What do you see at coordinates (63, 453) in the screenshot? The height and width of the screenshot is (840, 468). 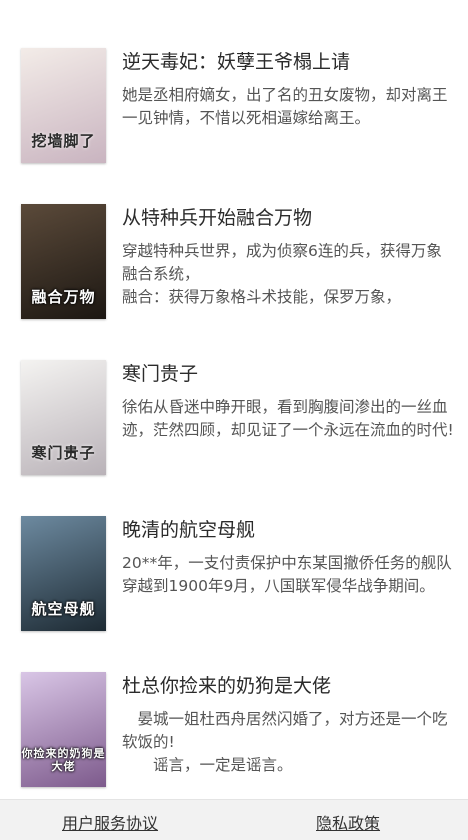 I see `cover-title: 寒门贵子` at bounding box center [63, 453].